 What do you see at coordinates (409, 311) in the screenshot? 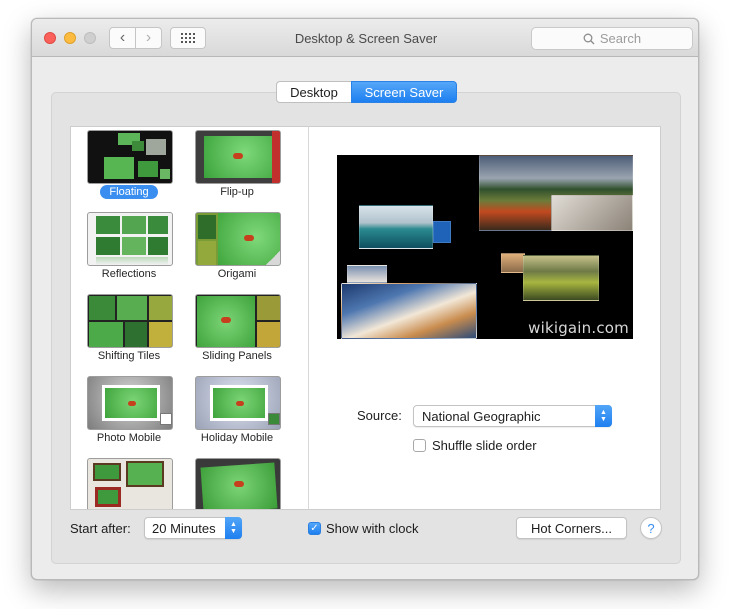
I see `preview-photo-snowy-summit` at bounding box center [409, 311].